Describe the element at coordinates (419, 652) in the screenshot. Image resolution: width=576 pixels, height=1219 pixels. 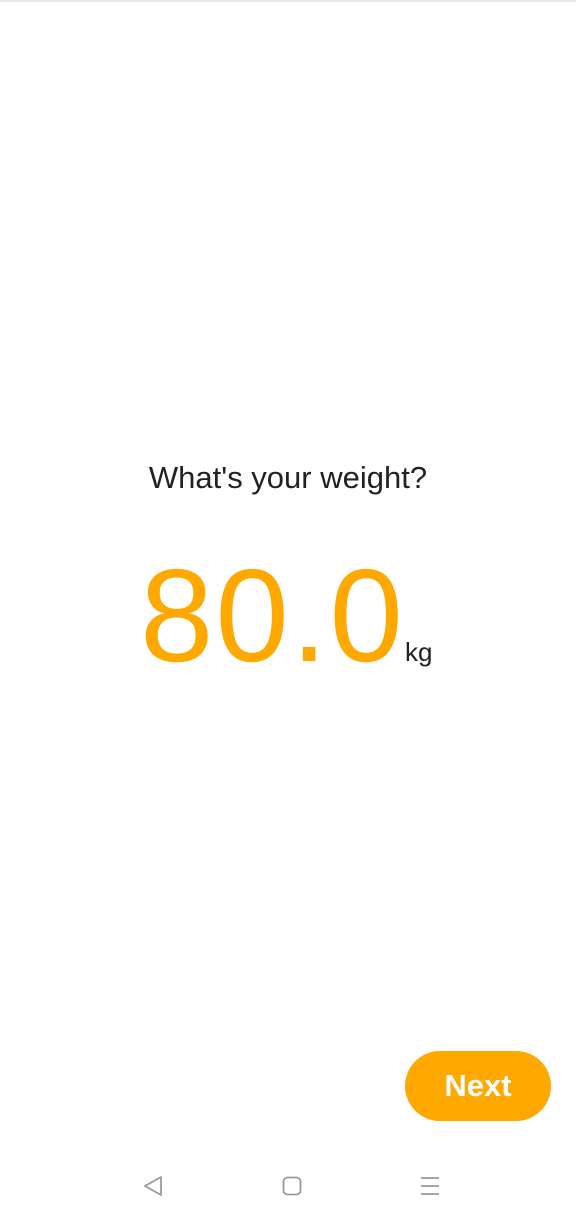
I see `weight-unit: kg` at that location.